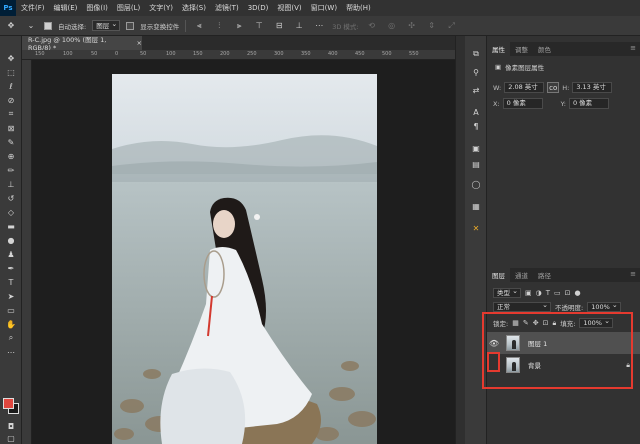 This screenshot has width=640, height=444. What do you see at coordinates (324, 8) in the screenshot?
I see `menu-window: 窗口(W)` at bounding box center [324, 8].